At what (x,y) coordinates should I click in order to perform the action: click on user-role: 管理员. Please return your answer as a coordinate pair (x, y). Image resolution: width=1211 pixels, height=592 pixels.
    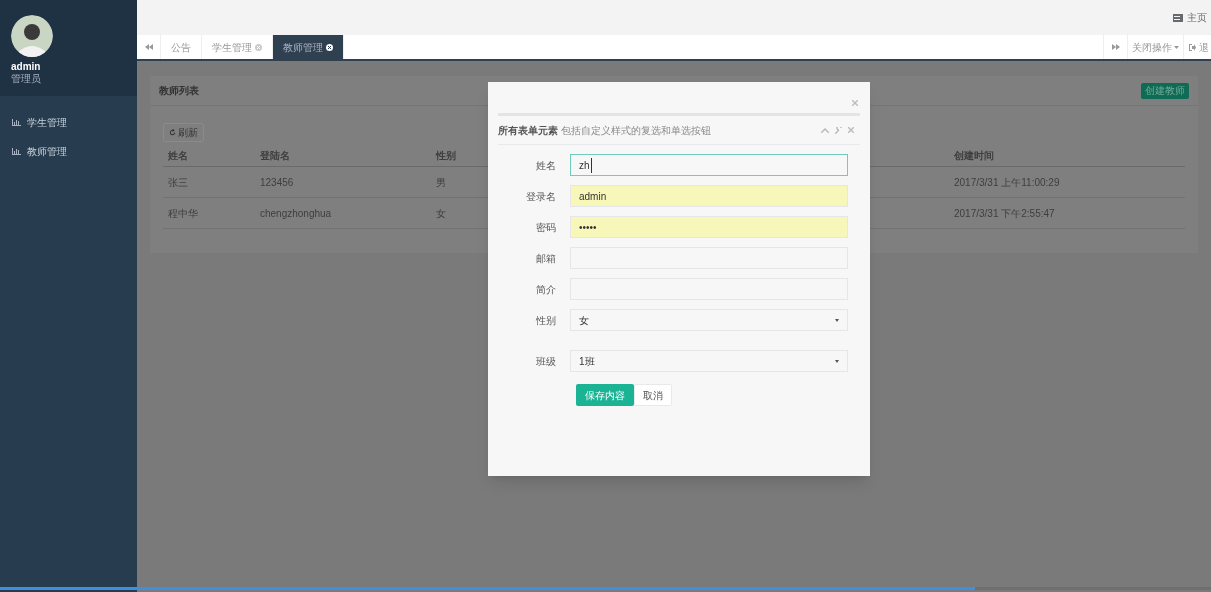
    Looking at the image, I should click on (26, 79).